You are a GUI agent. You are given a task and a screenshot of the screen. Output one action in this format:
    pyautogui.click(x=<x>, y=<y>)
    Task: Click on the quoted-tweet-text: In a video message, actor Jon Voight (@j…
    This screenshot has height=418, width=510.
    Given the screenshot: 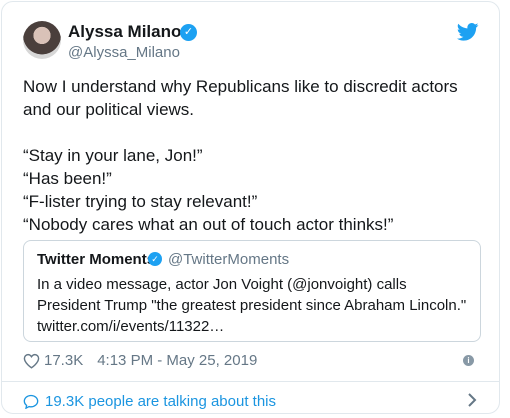 What is the action you would take?
    pyautogui.click(x=252, y=305)
    